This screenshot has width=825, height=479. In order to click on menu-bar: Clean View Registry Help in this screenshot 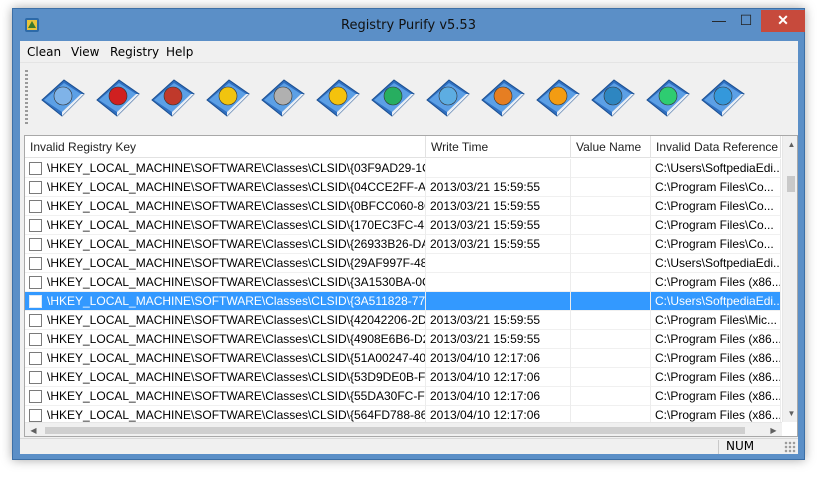, I will do `click(409, 52)`.